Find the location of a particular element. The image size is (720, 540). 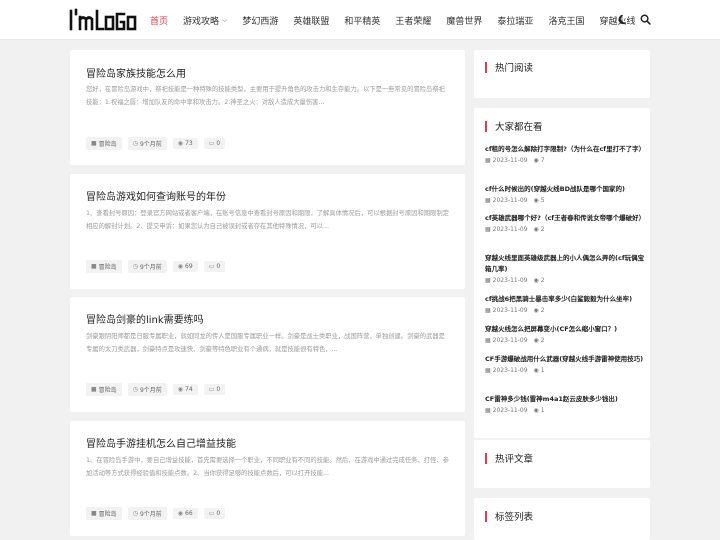

tags-widget: 标签列表 is located at coordinates (562, 519).